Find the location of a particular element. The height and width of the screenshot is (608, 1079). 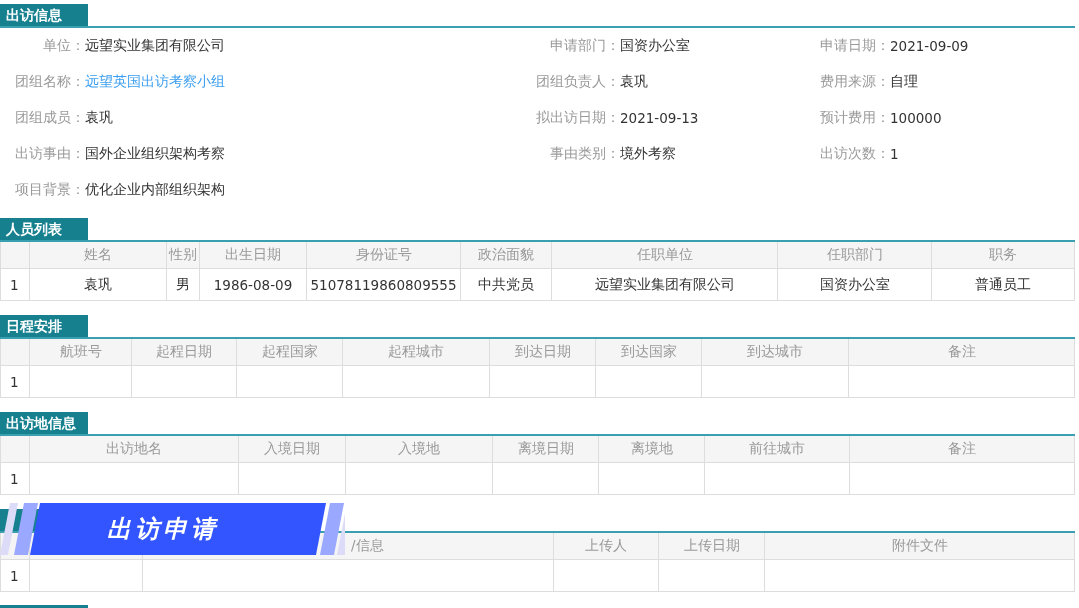

field-label: 申请部门： is located at coordinates (585, 46).